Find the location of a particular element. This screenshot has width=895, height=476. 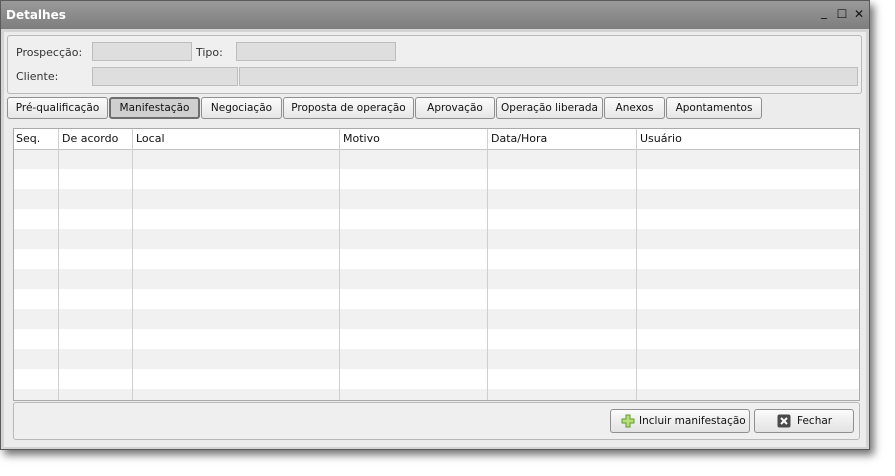

window-title: Detalhes is located at coordinates (36, 15).